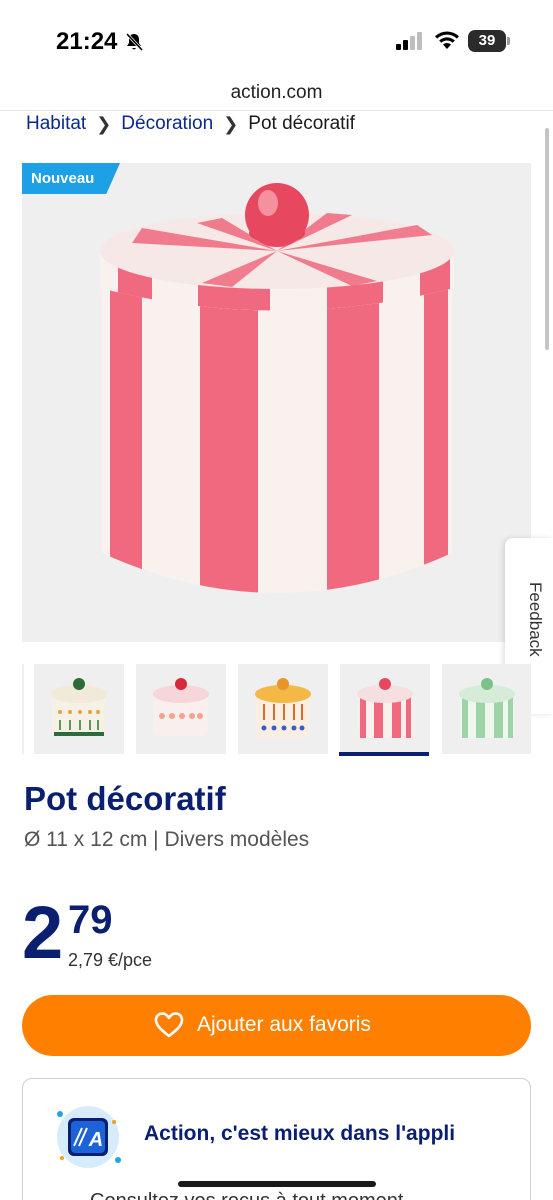  Describe the element at coordinates (300, 1133) in the screenshot. I see `app-promo-text: Action, c'est mieux dans l'appli` at that location.